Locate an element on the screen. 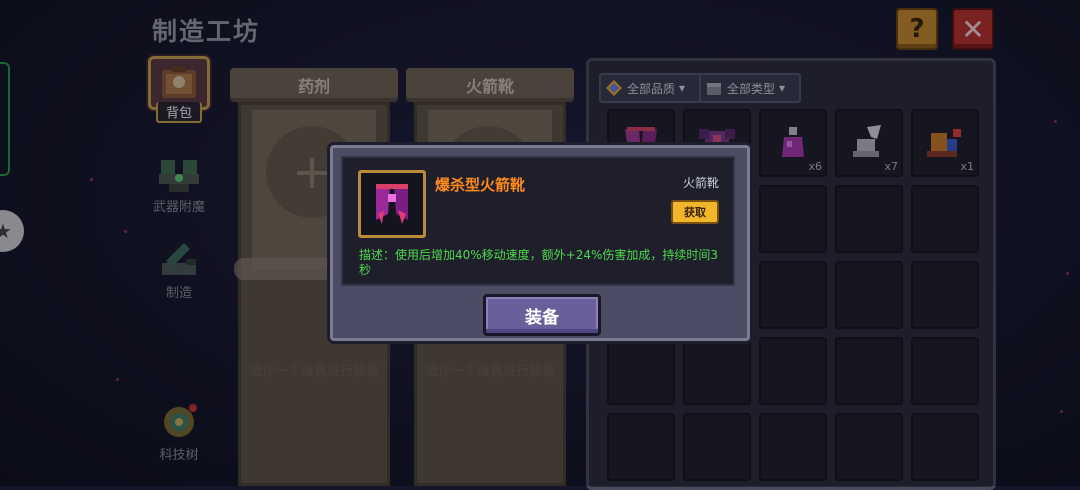  get-button: 获取 is located at coordinates (695, 212).